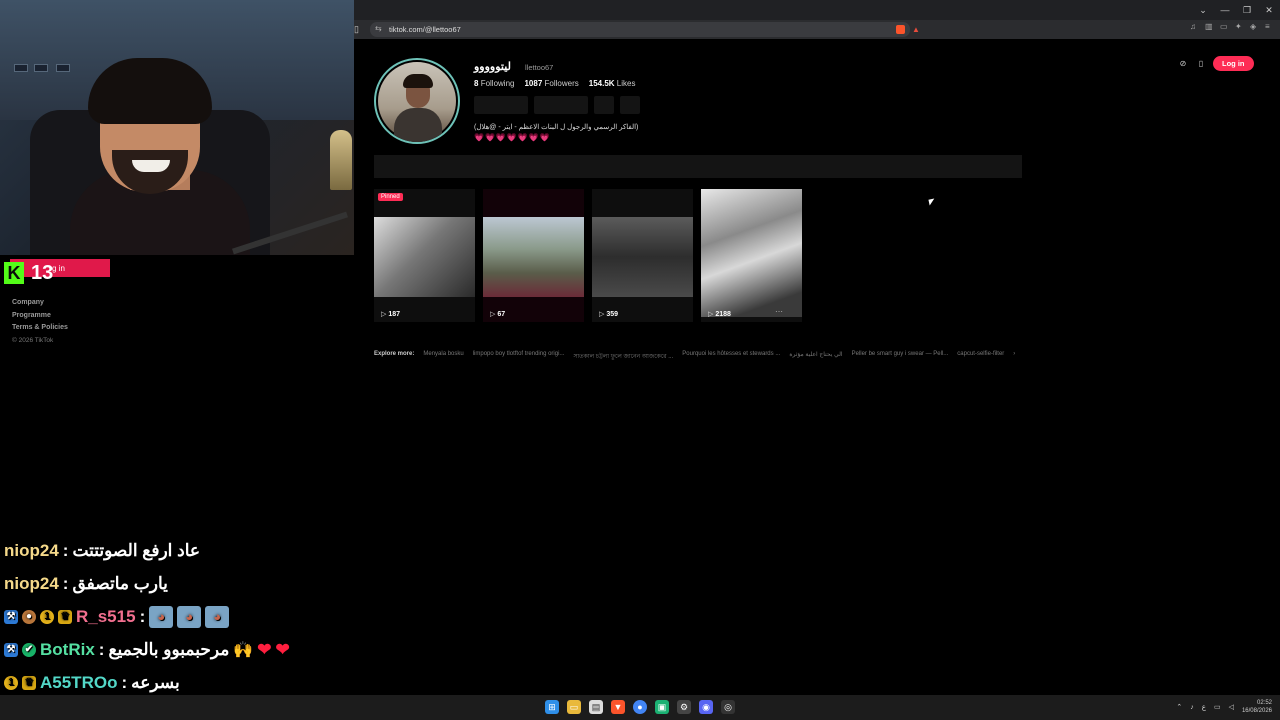 This screenshot has width=1280, height=720. I want to click on explore-link: Menyala bosku, so click(443, 356).